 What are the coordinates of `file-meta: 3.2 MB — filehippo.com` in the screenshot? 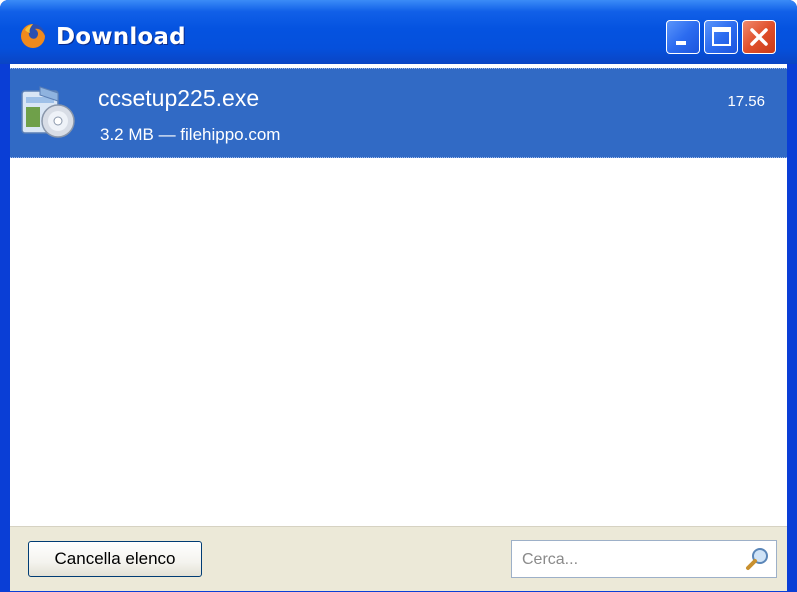 It's located at (190, 134).